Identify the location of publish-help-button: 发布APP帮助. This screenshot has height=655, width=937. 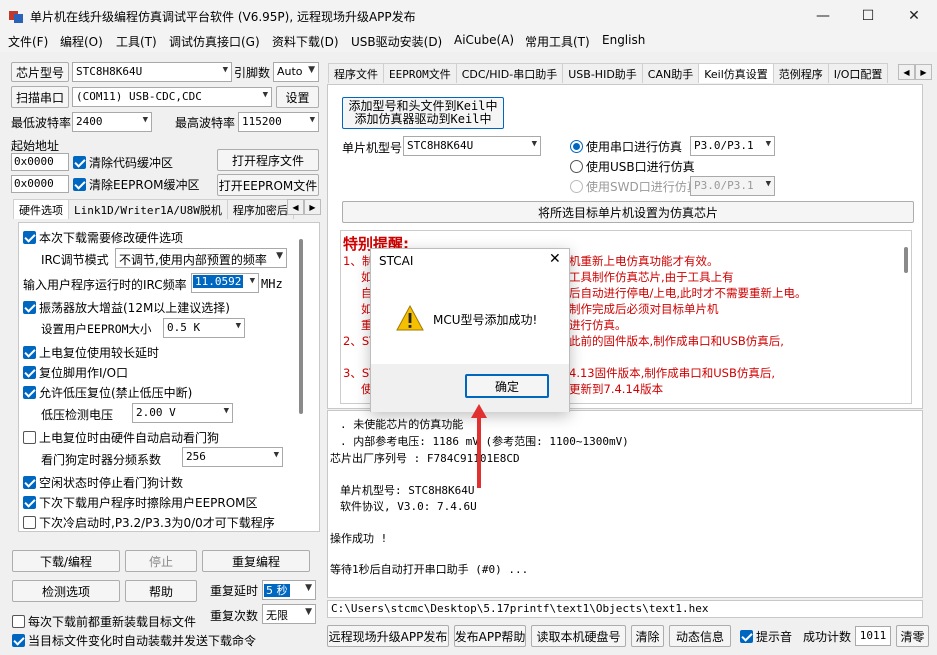
(490, 636).